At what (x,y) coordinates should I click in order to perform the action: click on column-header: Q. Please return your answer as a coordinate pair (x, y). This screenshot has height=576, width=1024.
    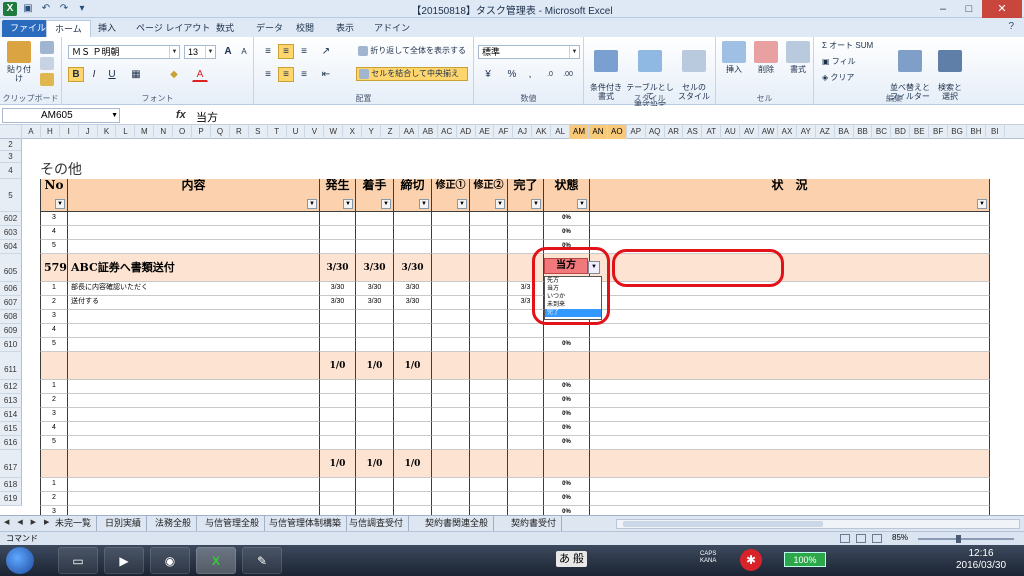
    Looking at the image, I should click on (220, 132).